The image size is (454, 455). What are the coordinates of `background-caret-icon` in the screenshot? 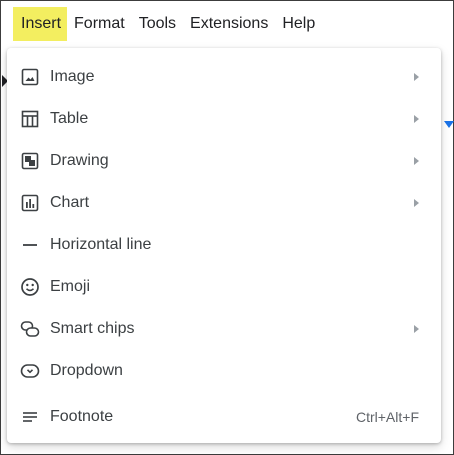 It's located at (449, 124).